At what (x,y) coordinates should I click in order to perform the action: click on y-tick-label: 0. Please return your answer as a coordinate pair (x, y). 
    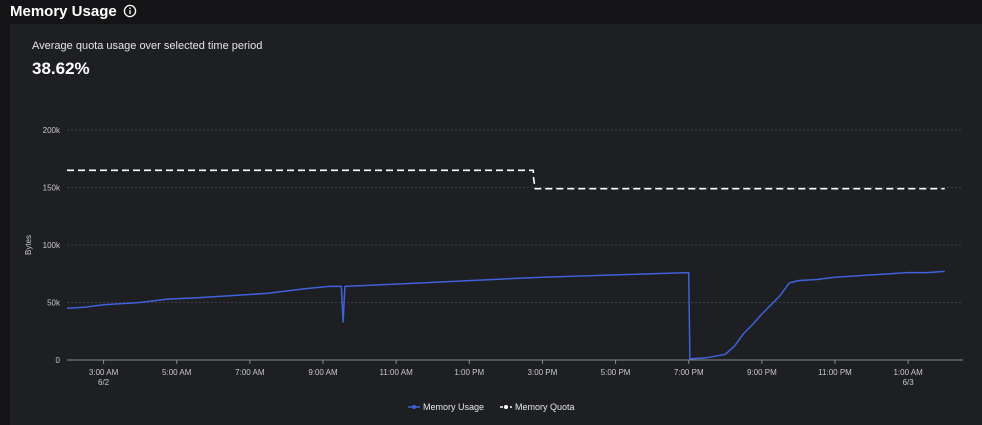
    Looking at the image, I should click on (58, 360).